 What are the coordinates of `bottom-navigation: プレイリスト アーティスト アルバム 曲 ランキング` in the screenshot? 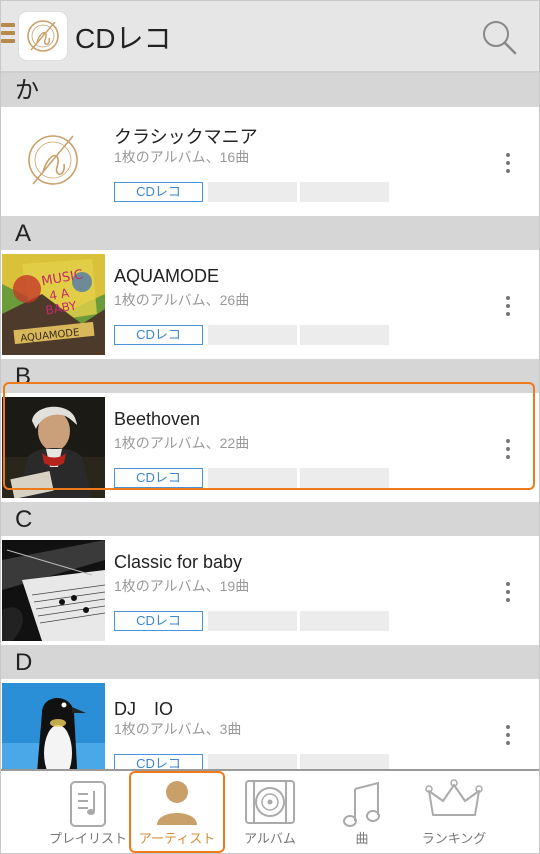 It's located at (270, 811).